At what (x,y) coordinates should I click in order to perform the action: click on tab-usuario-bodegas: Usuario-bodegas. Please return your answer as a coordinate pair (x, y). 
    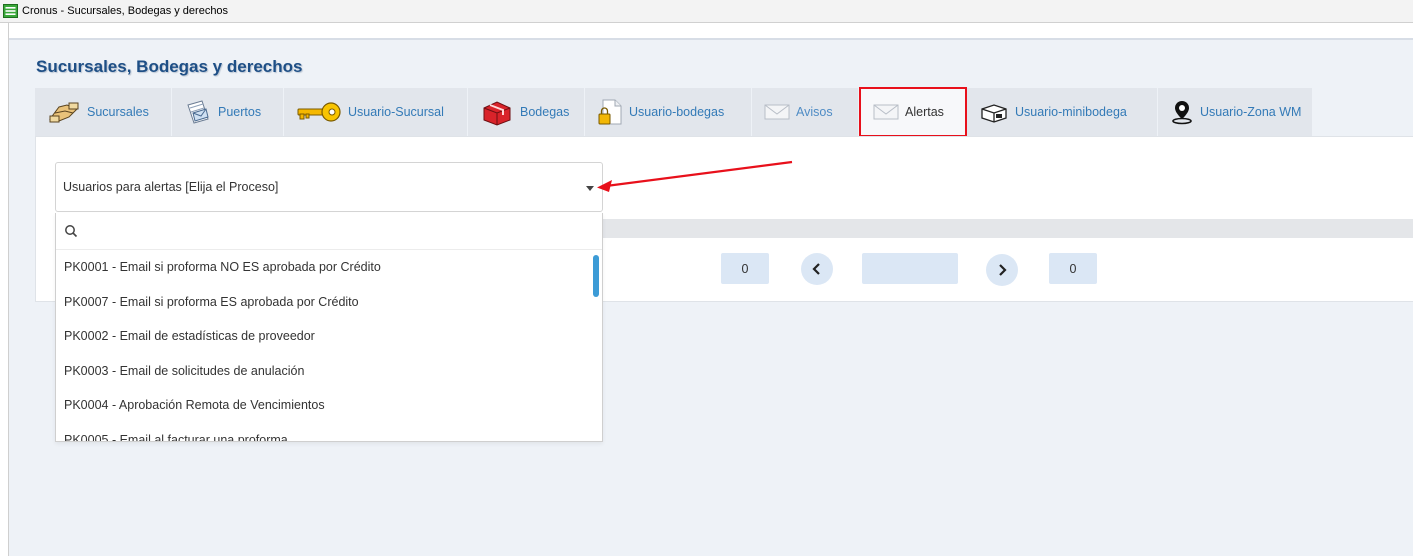
    Looking at the image, I should click on (668, 112).